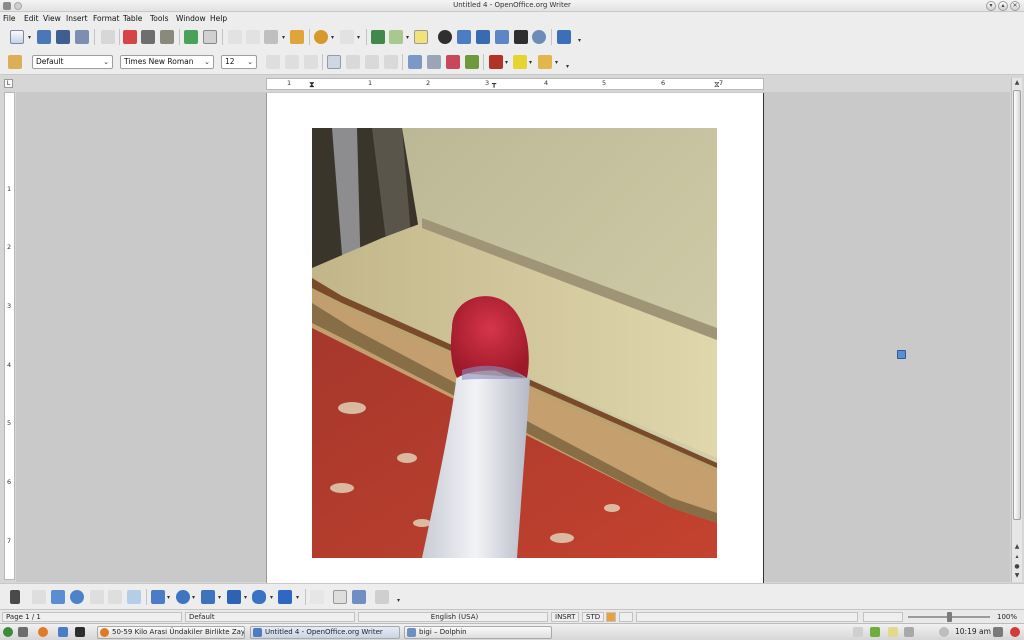 This screenshot has width=1024, height=640. Describe the element at coordinates (8, 632) in the screenshot. I see `application-launcher-icon` at that location.